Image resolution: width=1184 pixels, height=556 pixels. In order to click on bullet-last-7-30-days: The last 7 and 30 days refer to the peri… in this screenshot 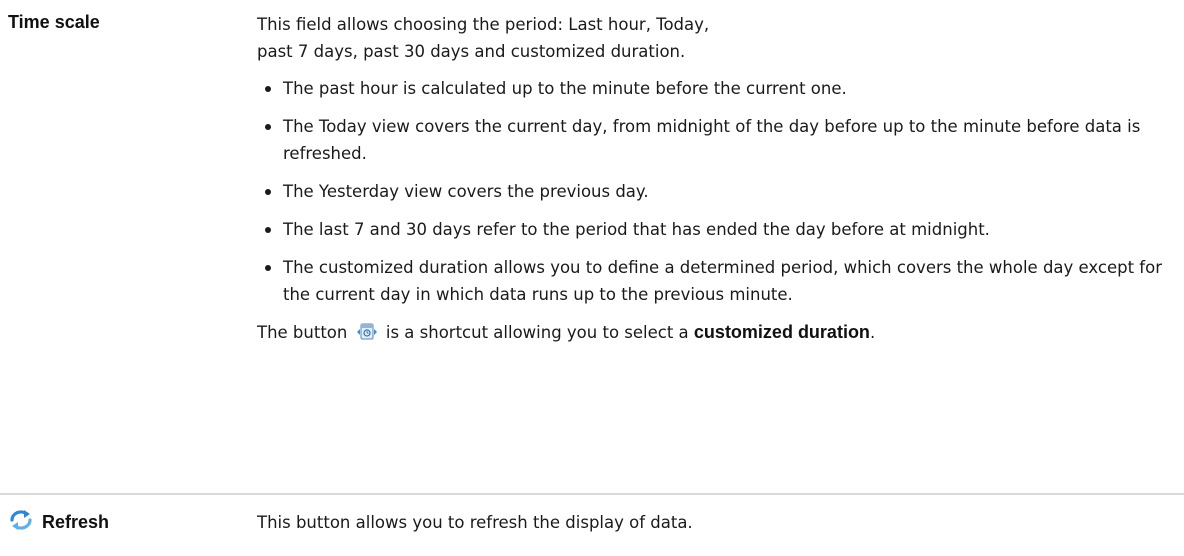, I will do `click(714, 229)`.